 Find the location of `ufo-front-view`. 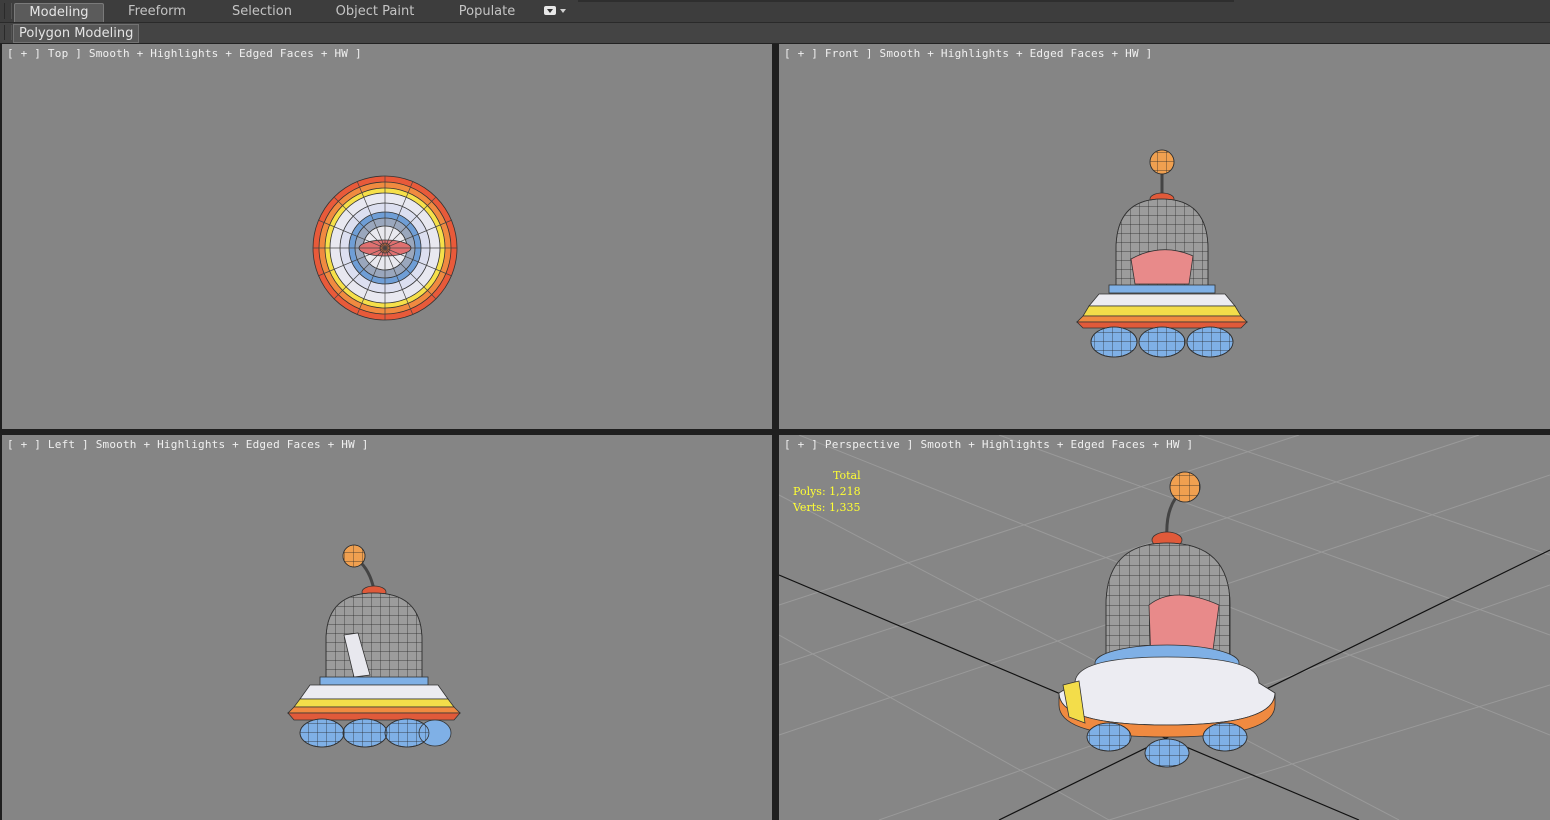

ufo-front-view is located at coordinates (1162, 253).